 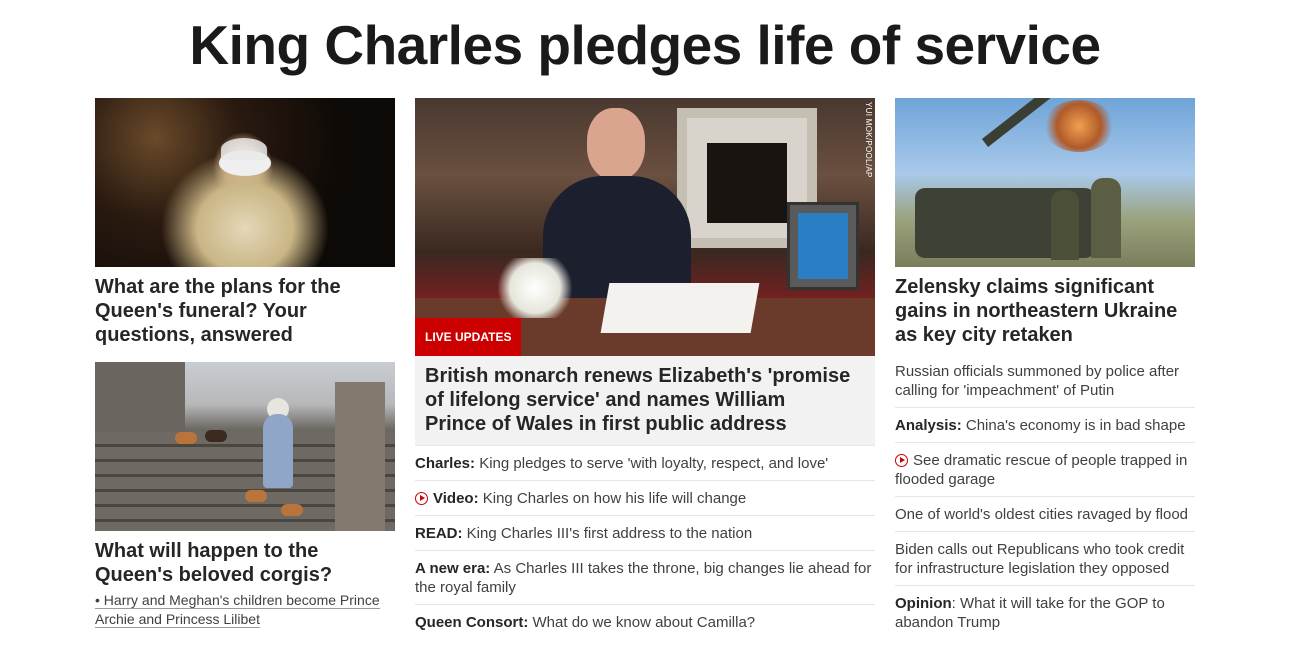 I want to click on link-label: Video:, so click(x=456, y=498).